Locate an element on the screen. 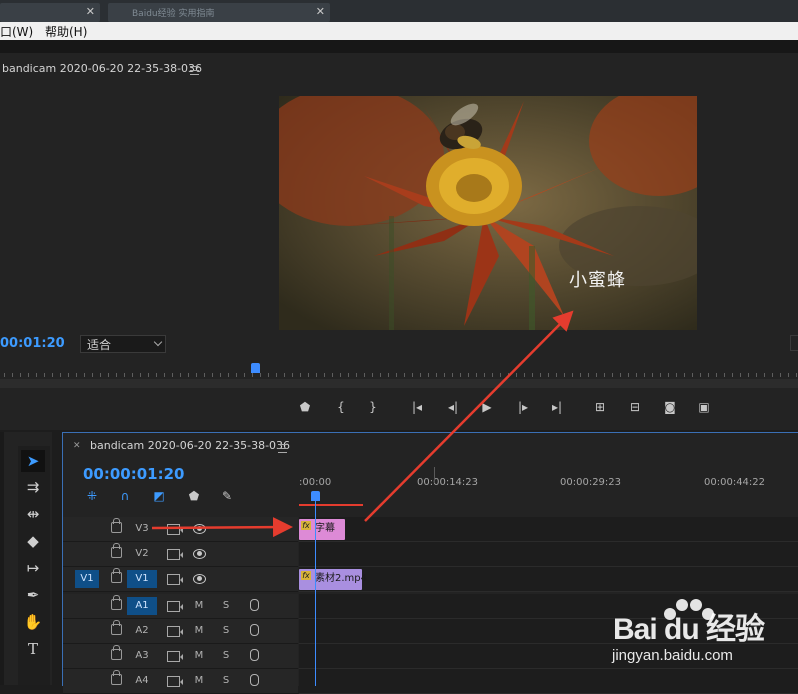  snap-icon: ∩ is located at coordinates (125, 496).